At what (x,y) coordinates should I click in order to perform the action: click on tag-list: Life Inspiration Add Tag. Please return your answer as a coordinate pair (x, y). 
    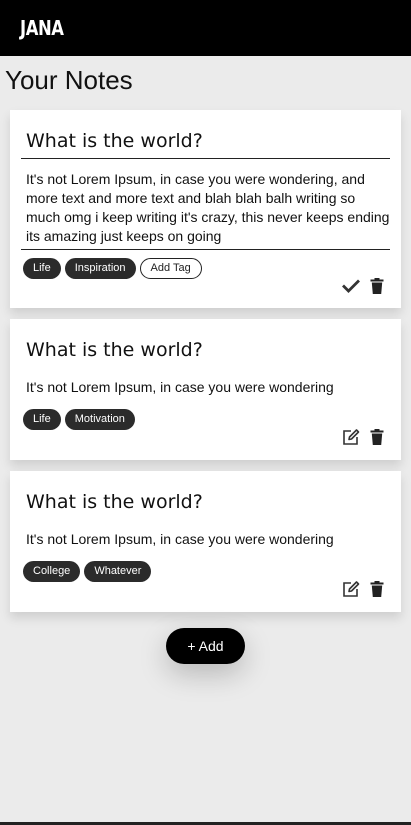
    Looking at the image, I should click on (112, 268).